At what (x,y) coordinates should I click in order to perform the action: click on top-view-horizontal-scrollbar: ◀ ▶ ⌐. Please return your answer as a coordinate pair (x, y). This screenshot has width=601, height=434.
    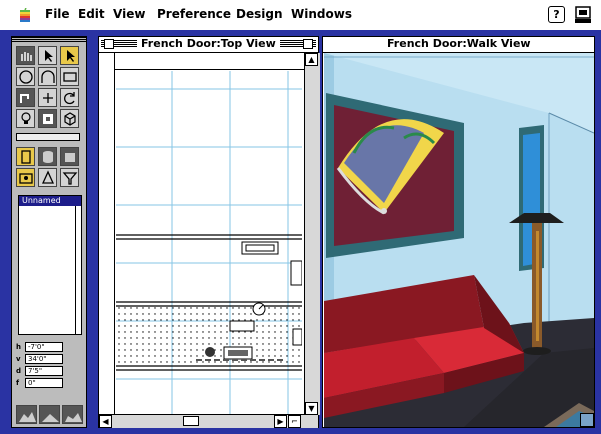
    Looking at the image, I should click on (208, 421).